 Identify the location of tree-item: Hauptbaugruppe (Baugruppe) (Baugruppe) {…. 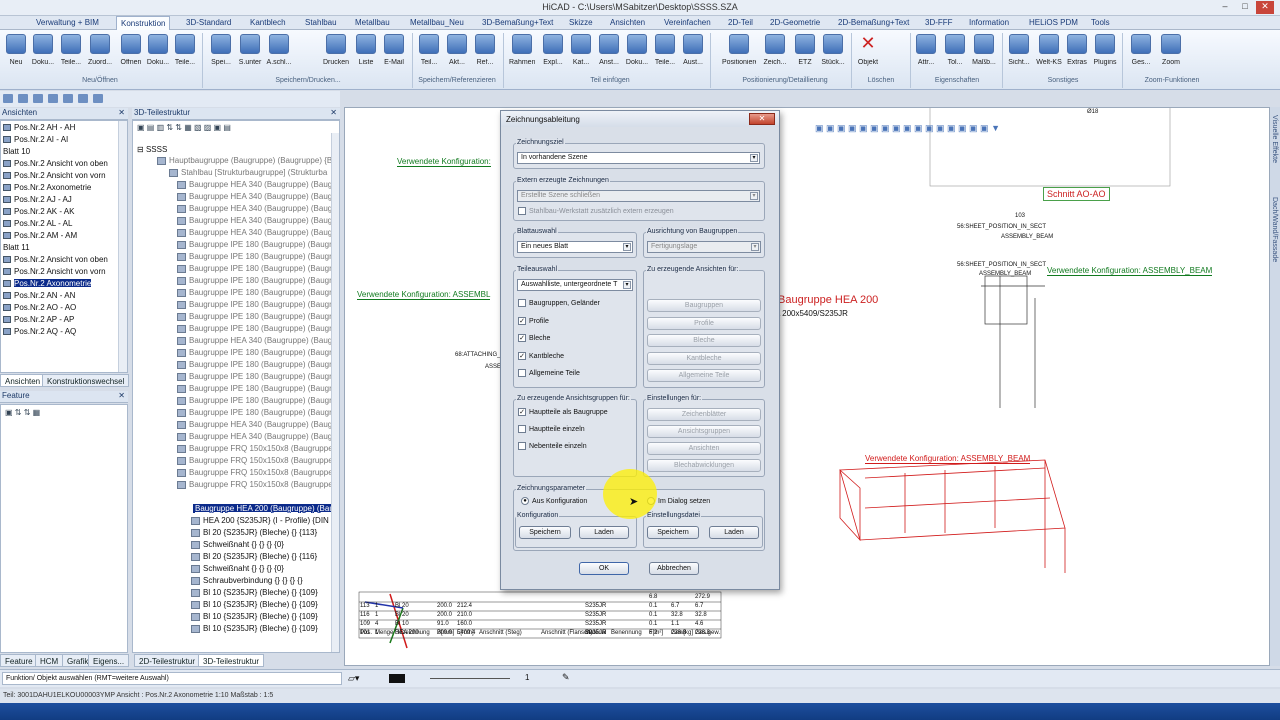
(247, 160).